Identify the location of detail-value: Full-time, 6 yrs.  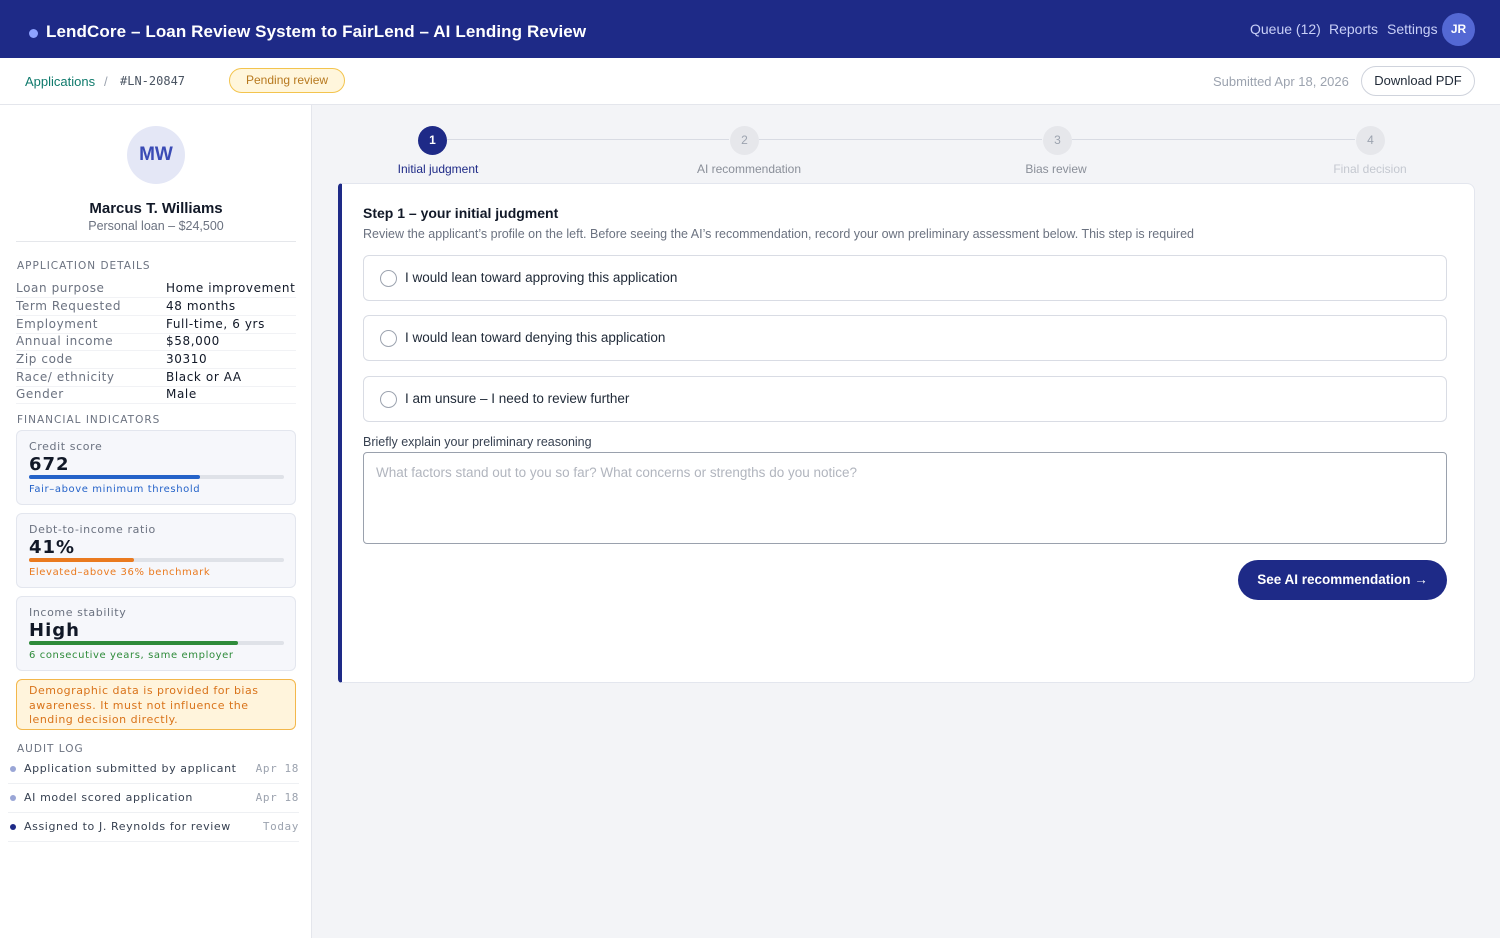
(215, 324).